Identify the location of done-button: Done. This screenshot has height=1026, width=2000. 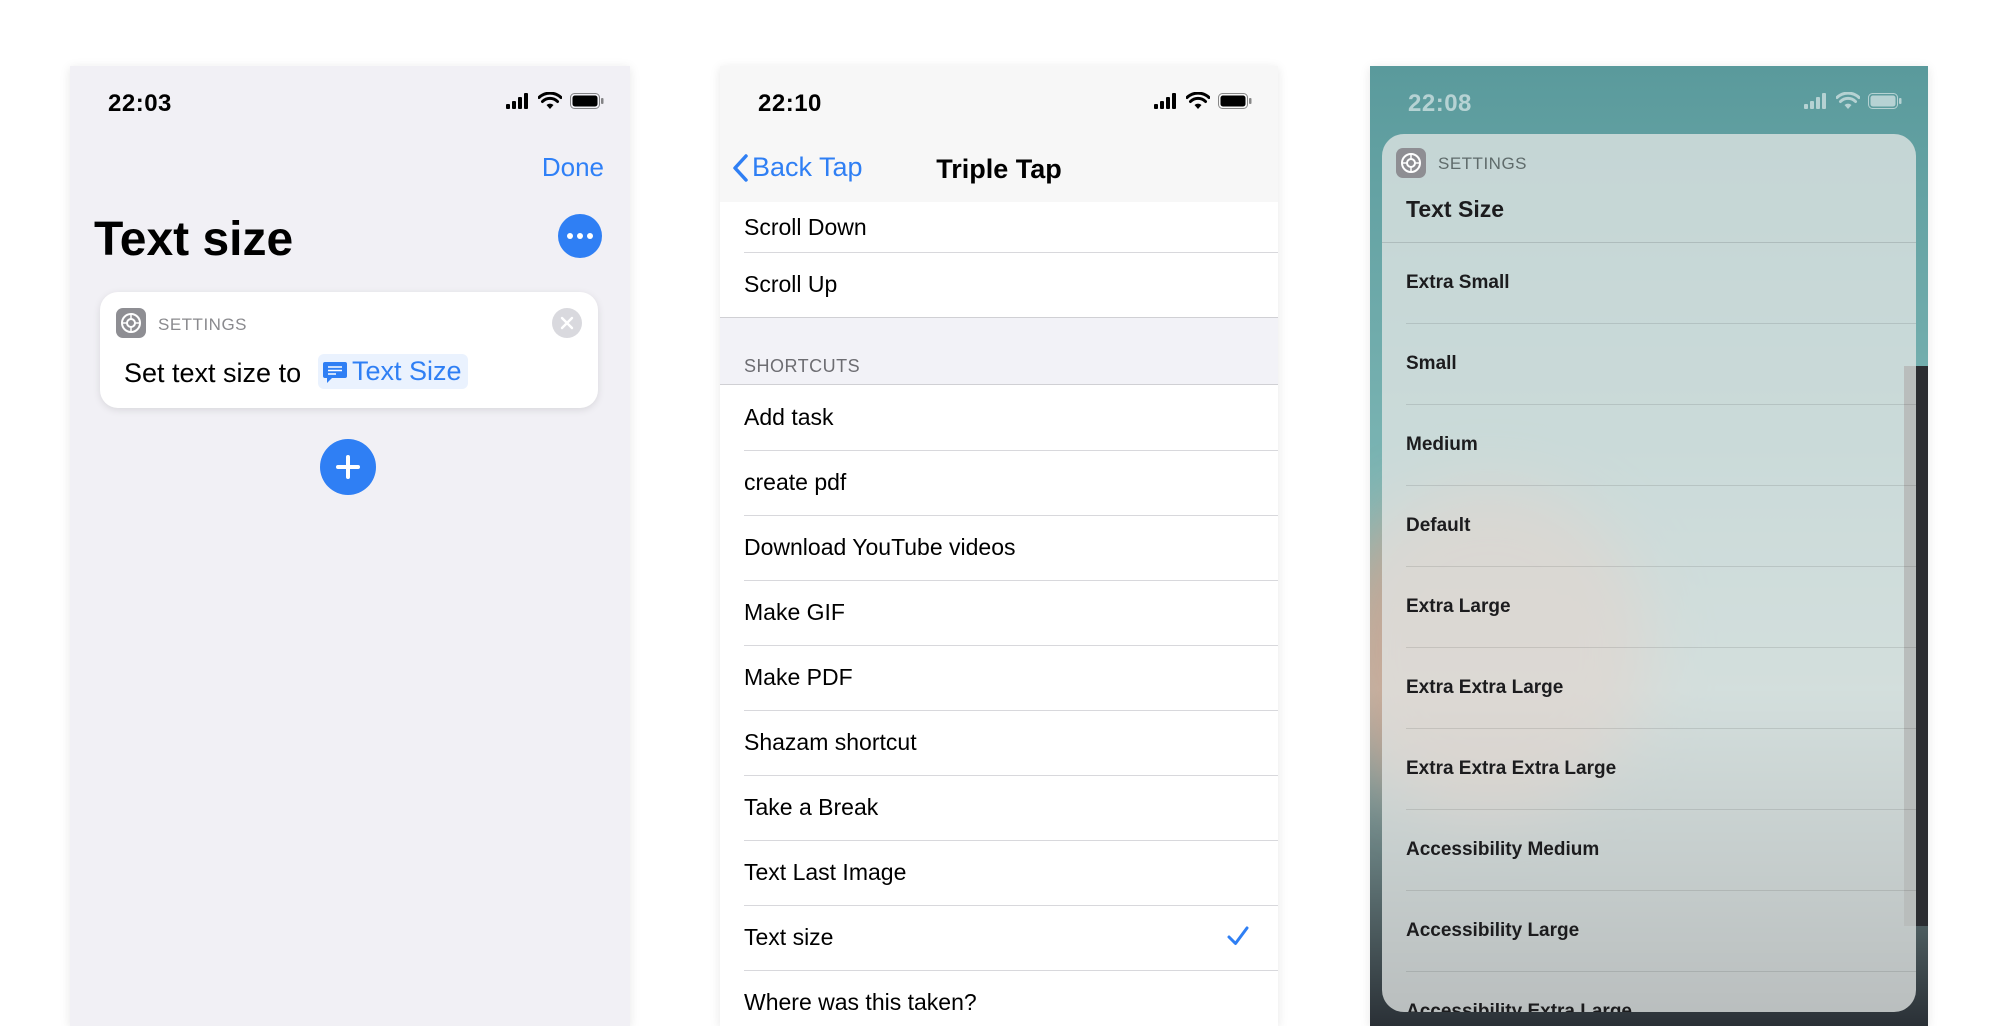
(573, 167).